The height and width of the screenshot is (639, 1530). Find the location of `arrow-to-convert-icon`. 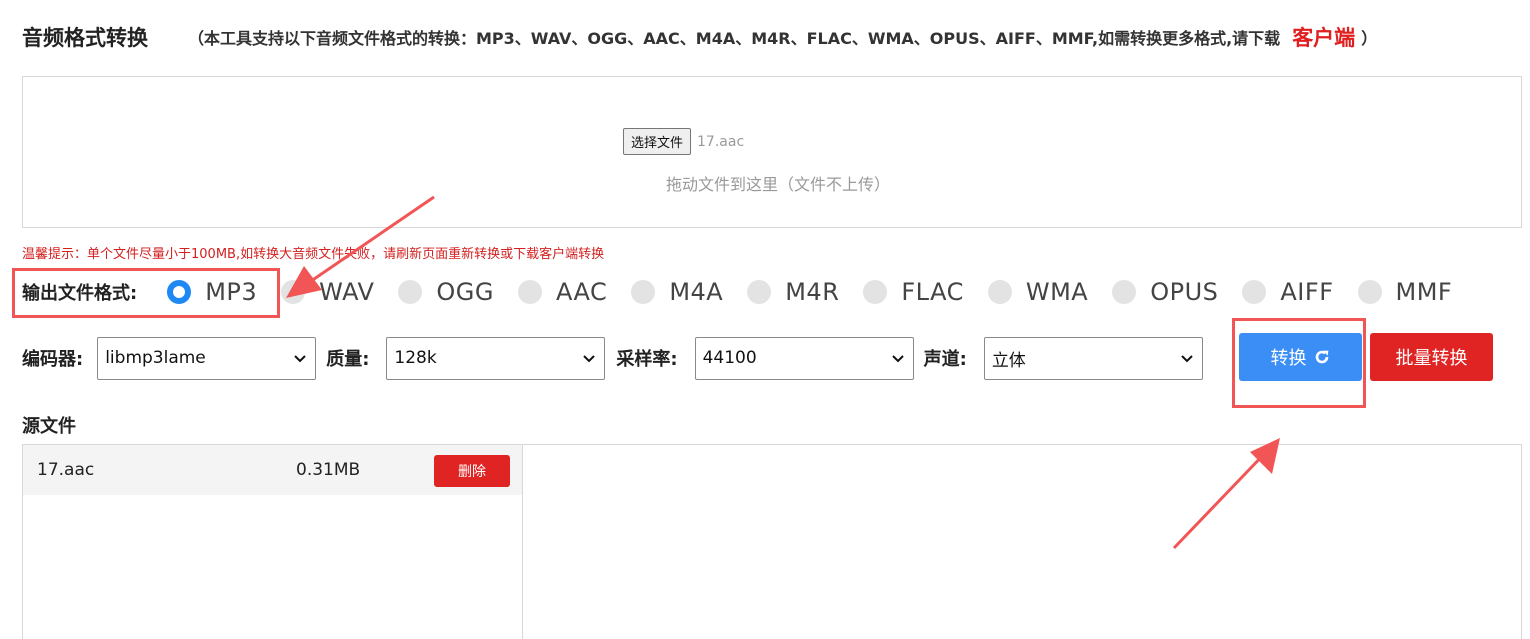

arrow-to-convert-icon is located at coordinates (1226, 494).